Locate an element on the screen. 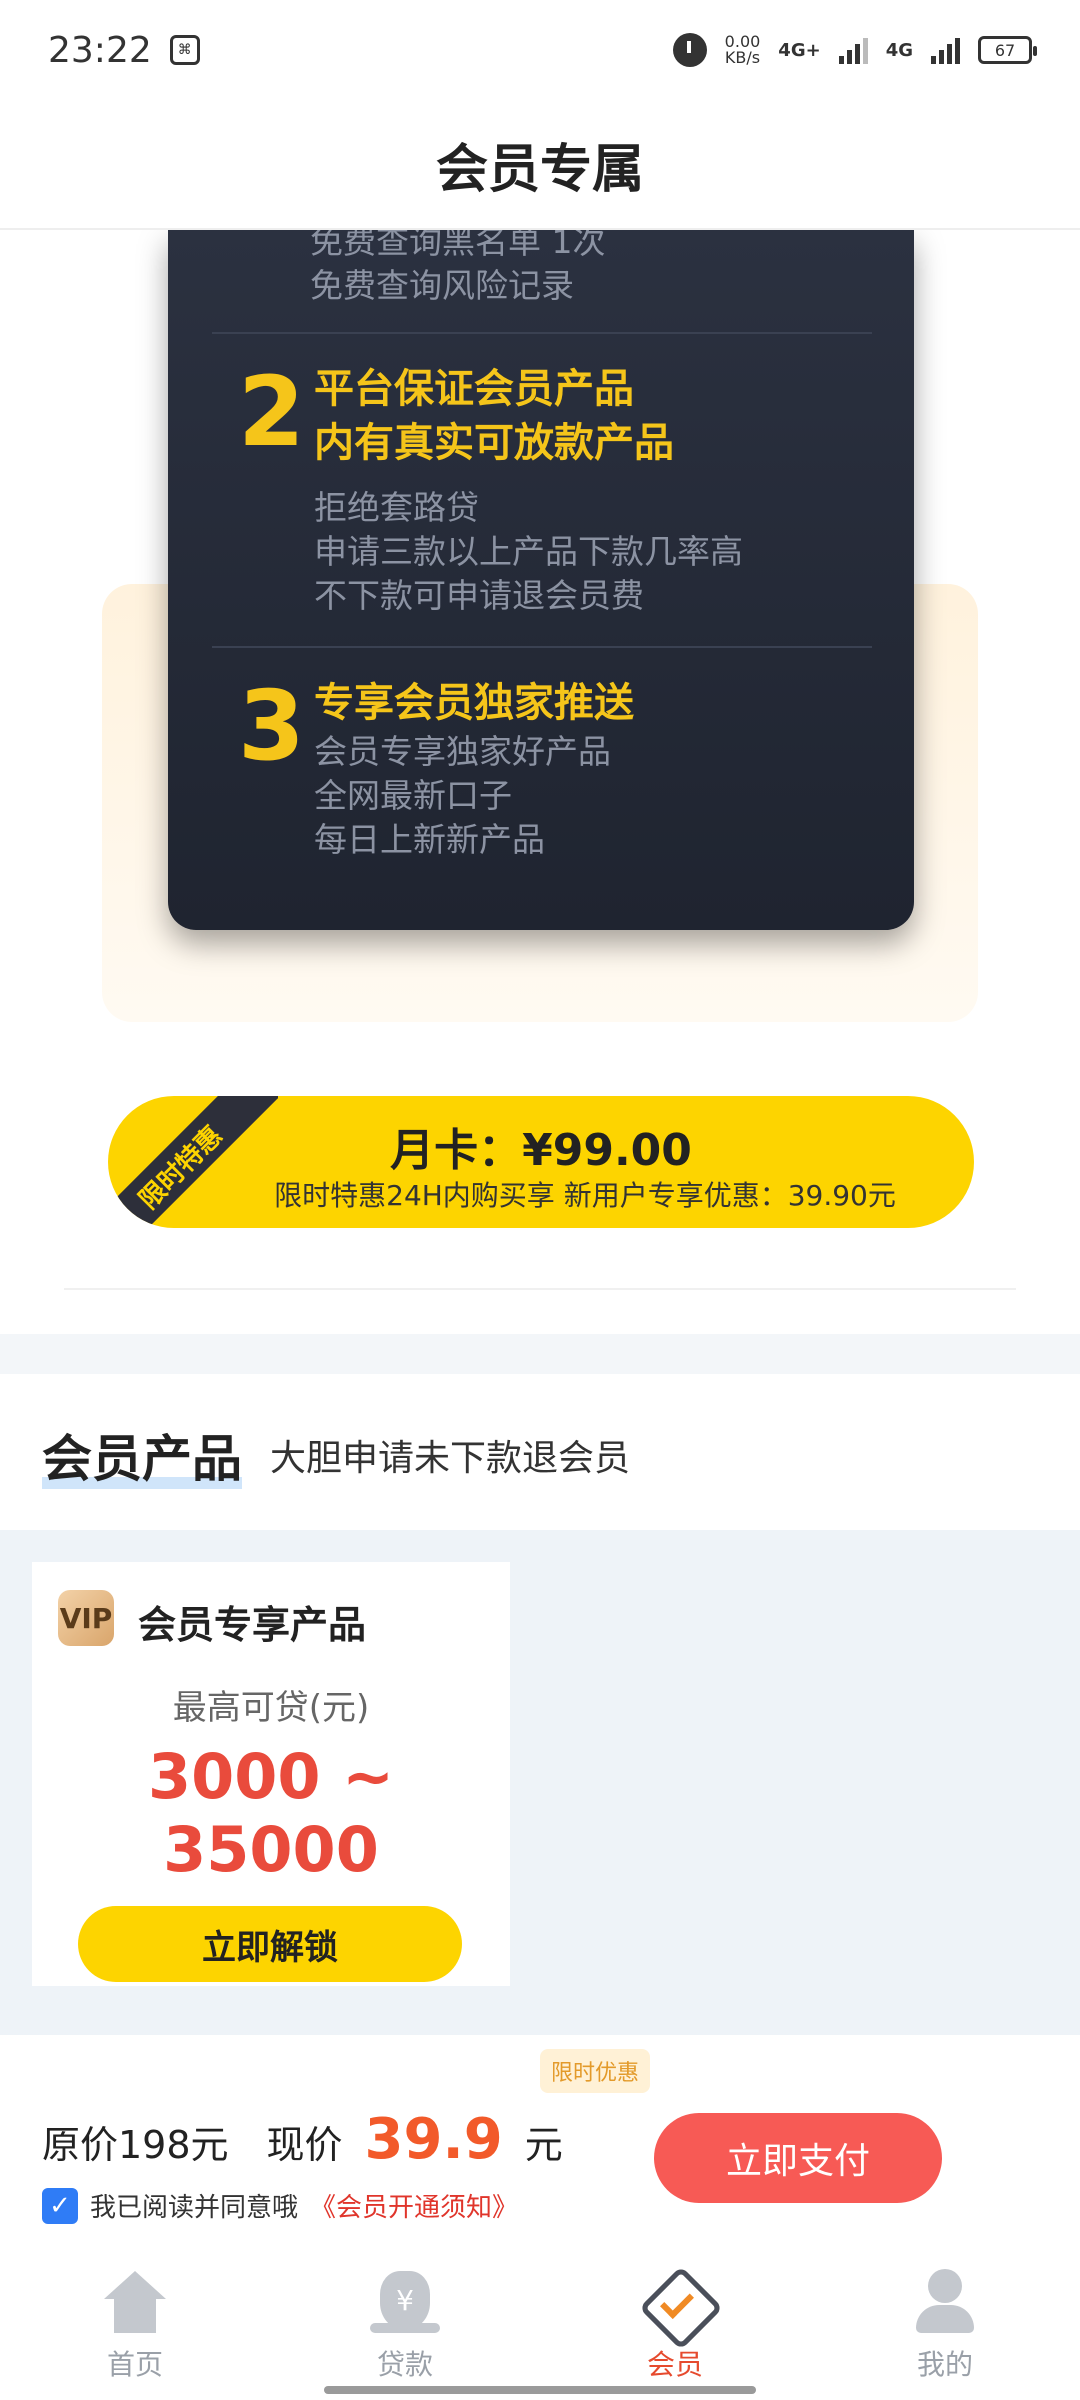 The height and width of the screenshot is (2400, 1080). benefit-desc: 全网最新口子 is located at coordinates (413, 795).